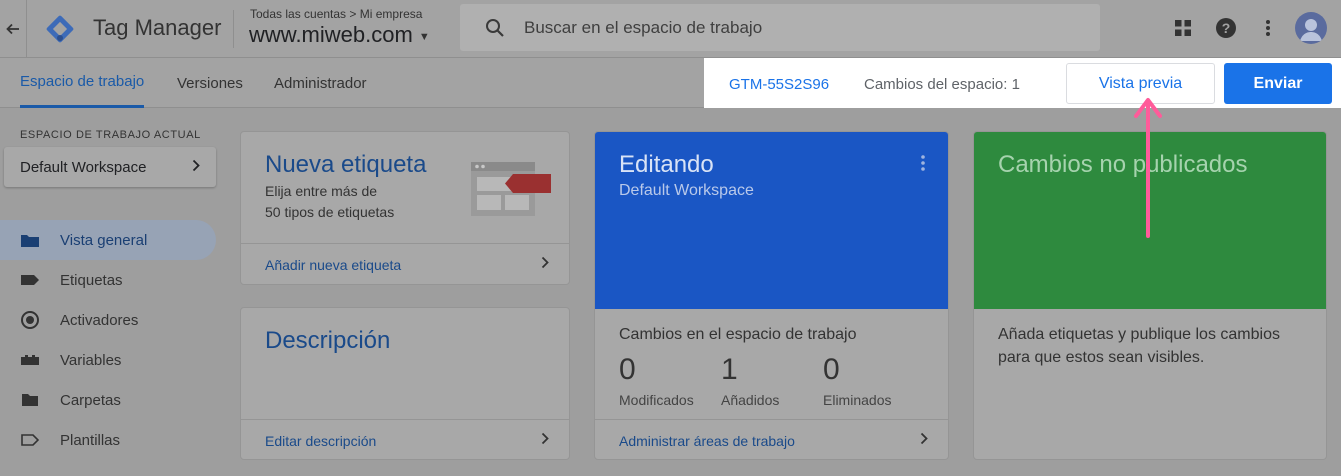 Image resolution: width=1341 pixels, height=476 pixels. I want to click on search-input, so click(804, 27).